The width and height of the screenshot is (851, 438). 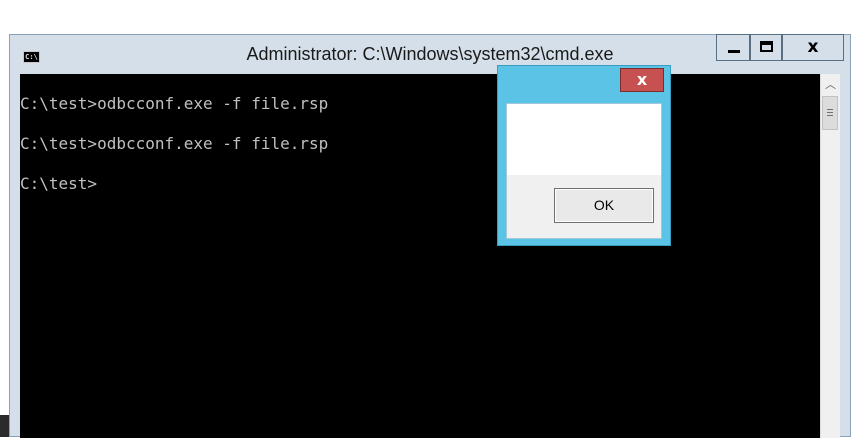 What do you see at coordinates (830, 256) in the screenshot?
I see `vertical-scrollbar: ︿` at bounding box center [830, 256].